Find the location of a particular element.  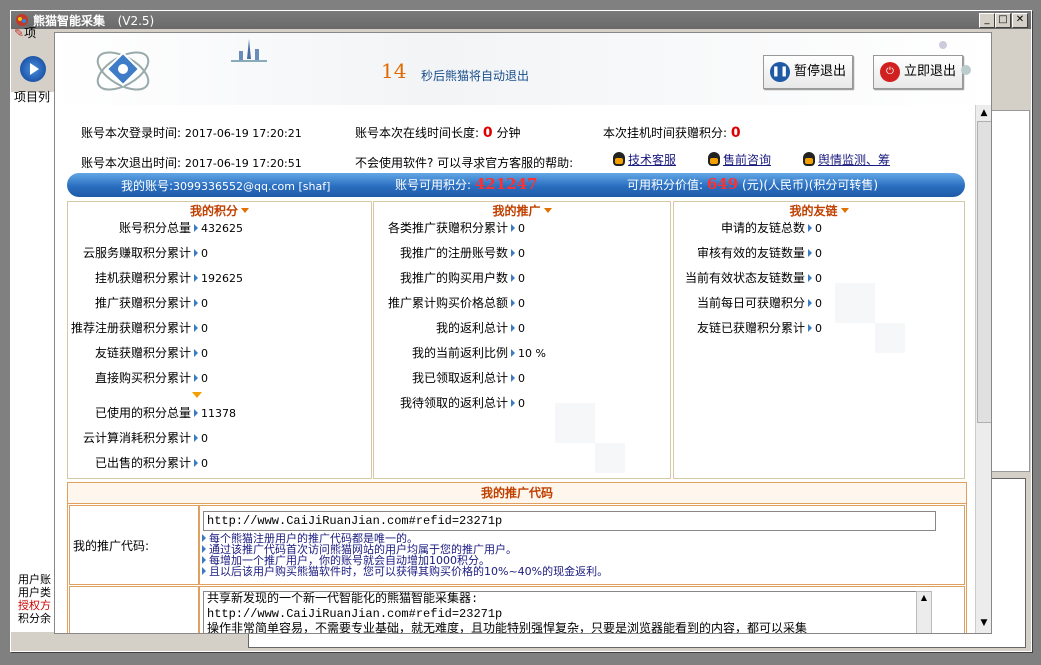

panda-logo-icon is located at coordinates (123, 71).